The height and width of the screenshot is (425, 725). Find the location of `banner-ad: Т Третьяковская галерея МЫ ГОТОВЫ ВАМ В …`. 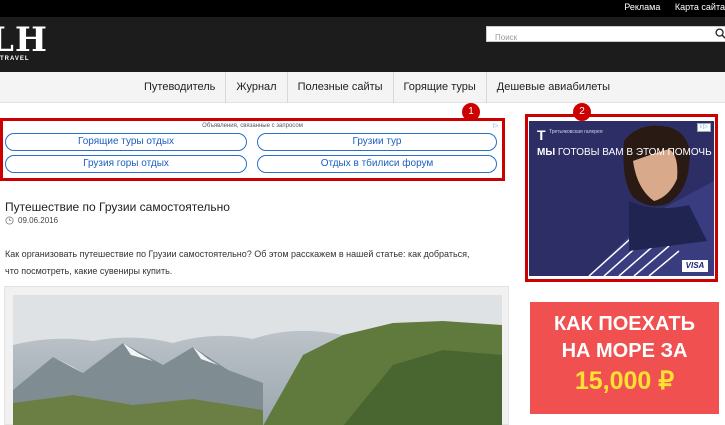

banner-ad: Т Третьяковская галерея МЫ ГОТОВЫ ВАМ В … is located at coordinates (621, 198).